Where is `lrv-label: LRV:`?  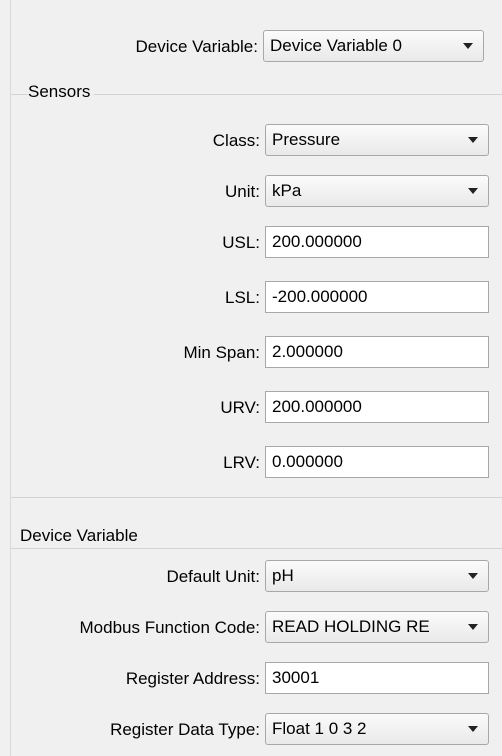 lrv-label: LRV: is located at coordinates (241, 462).